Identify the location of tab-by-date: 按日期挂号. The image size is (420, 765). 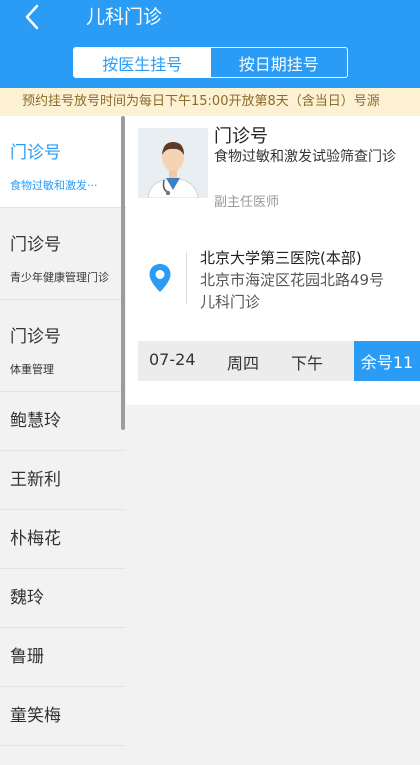
(279, 62).